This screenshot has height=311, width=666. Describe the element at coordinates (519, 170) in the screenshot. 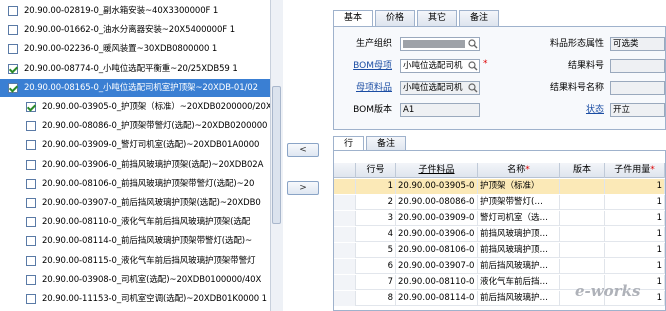

I see `col-name: 名称*` at that location.